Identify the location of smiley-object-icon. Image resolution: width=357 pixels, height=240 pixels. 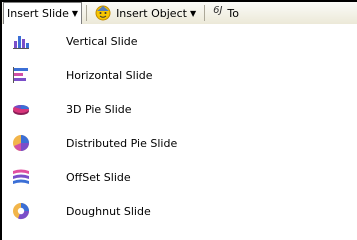
(103, 13).